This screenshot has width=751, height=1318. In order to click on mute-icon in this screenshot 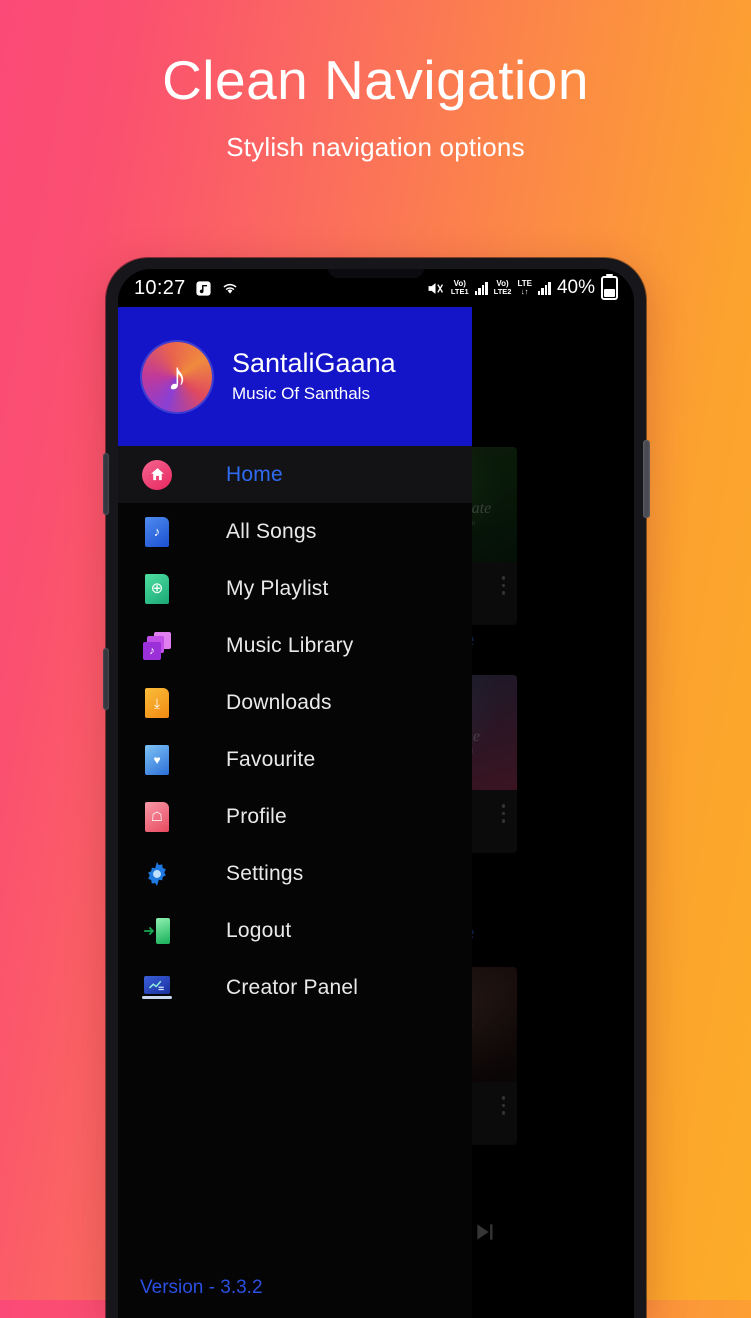, I will do `click(435, 288)`.